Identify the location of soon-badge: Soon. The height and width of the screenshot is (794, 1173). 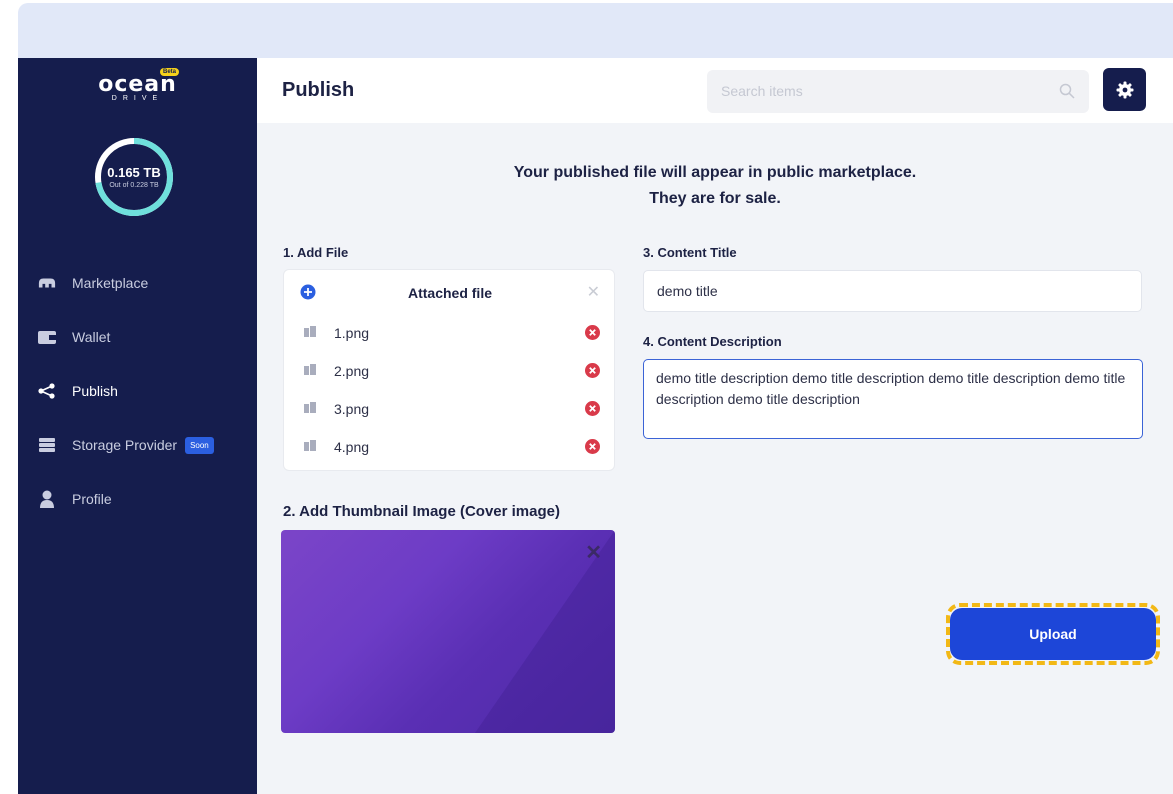
(199, 445).